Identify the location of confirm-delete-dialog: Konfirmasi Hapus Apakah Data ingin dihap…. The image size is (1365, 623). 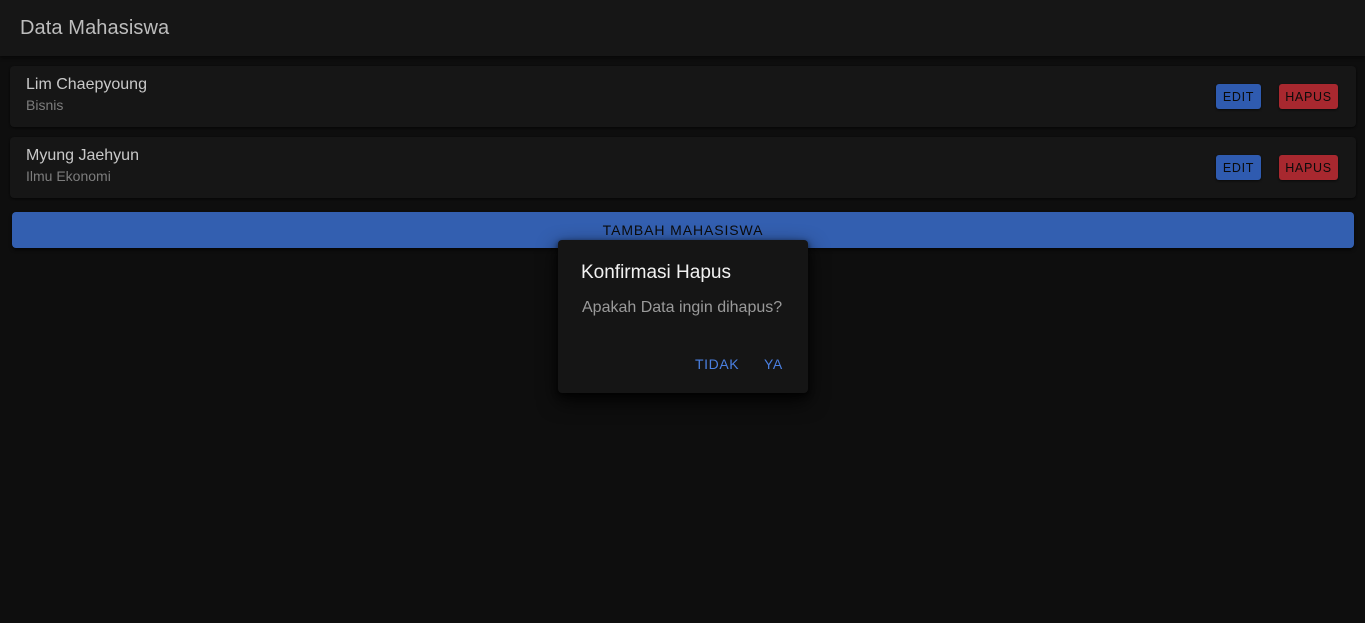
(683, 316).